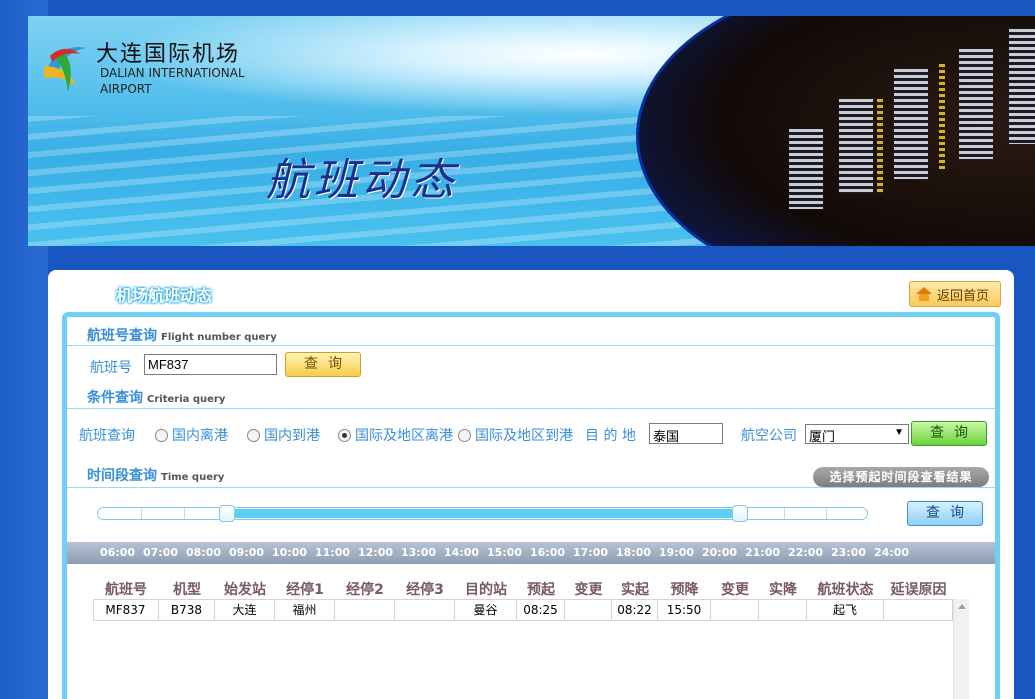  Describe the element at coordinates (333, 552) in the screenshot. I see `hour-label: 11:00` at that location.